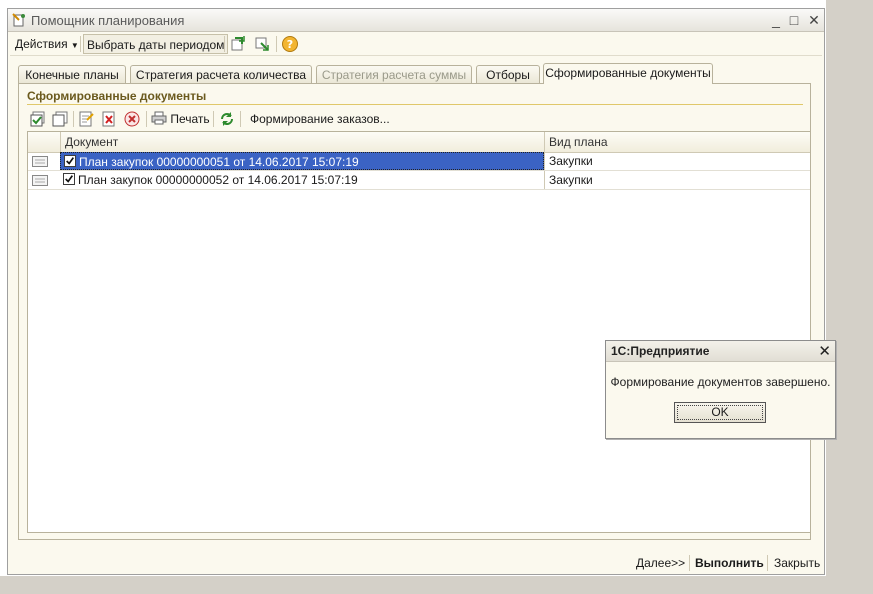 This screenshot has width=873, height=594. Describe the element at coordinates (86, 119) in the screenshot. I see `edit-document-icon` at that location.